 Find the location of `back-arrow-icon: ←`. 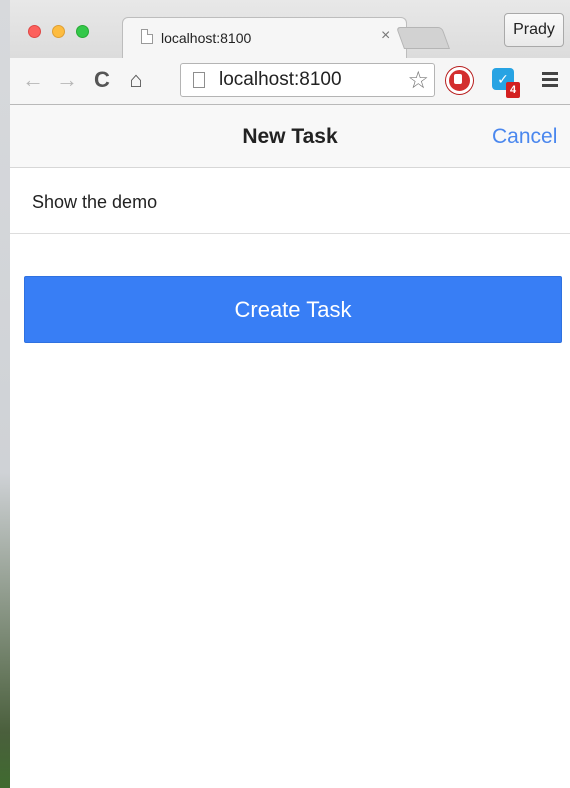

back-arrow-icon: ← is located at coordinates (33, 80).